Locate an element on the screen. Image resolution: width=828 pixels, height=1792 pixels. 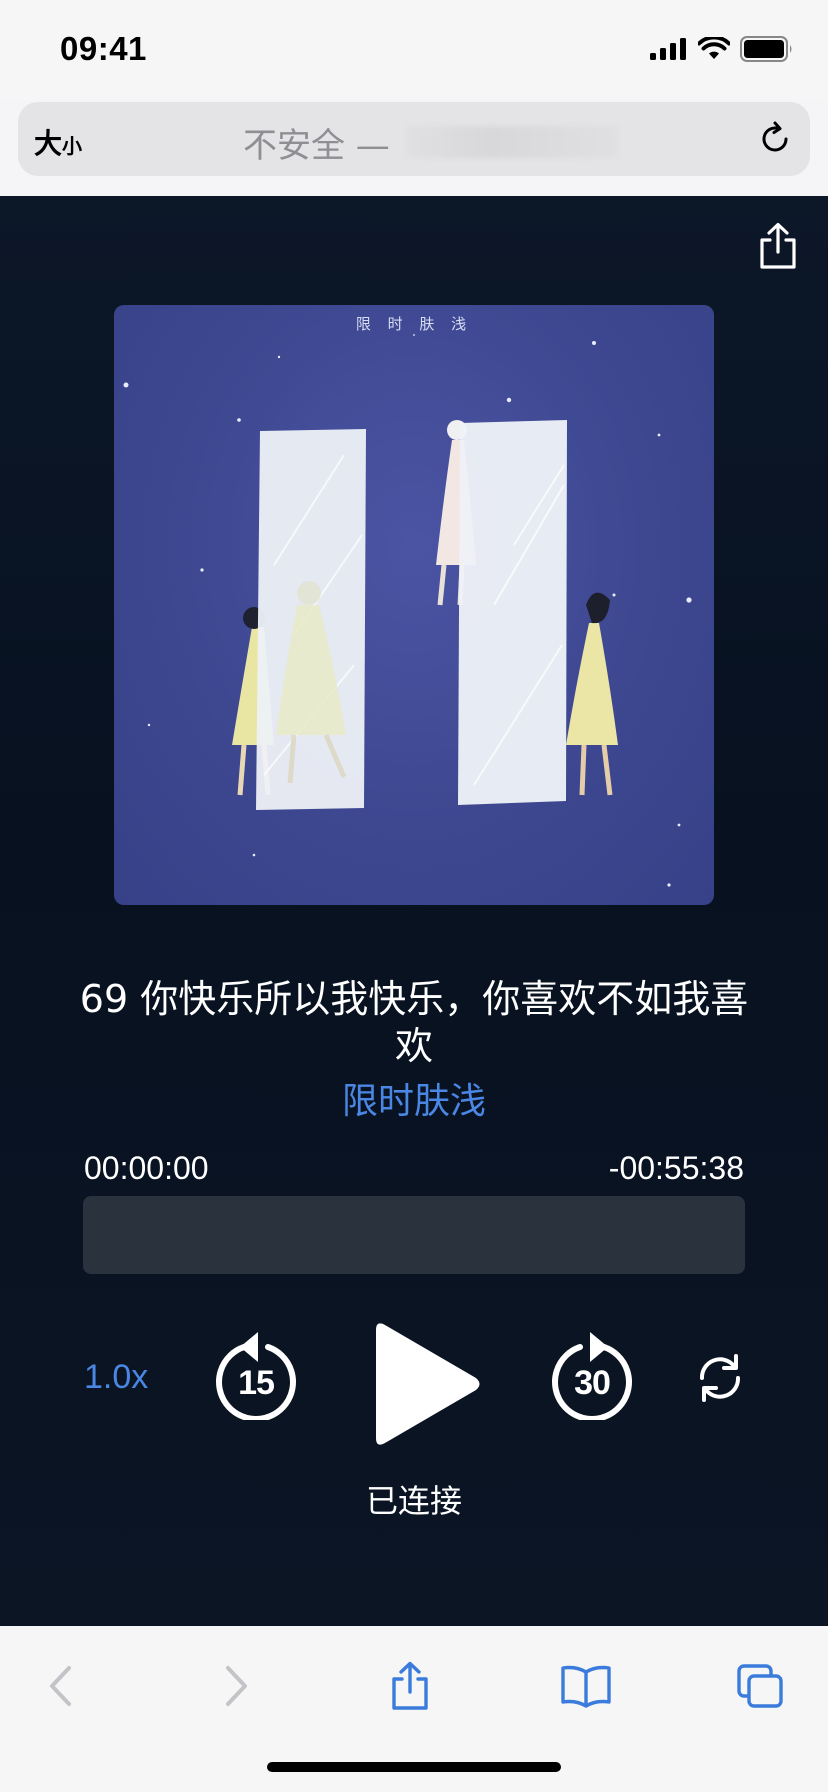
text-size-small-label: 小 is located at coordinates (72, 146).